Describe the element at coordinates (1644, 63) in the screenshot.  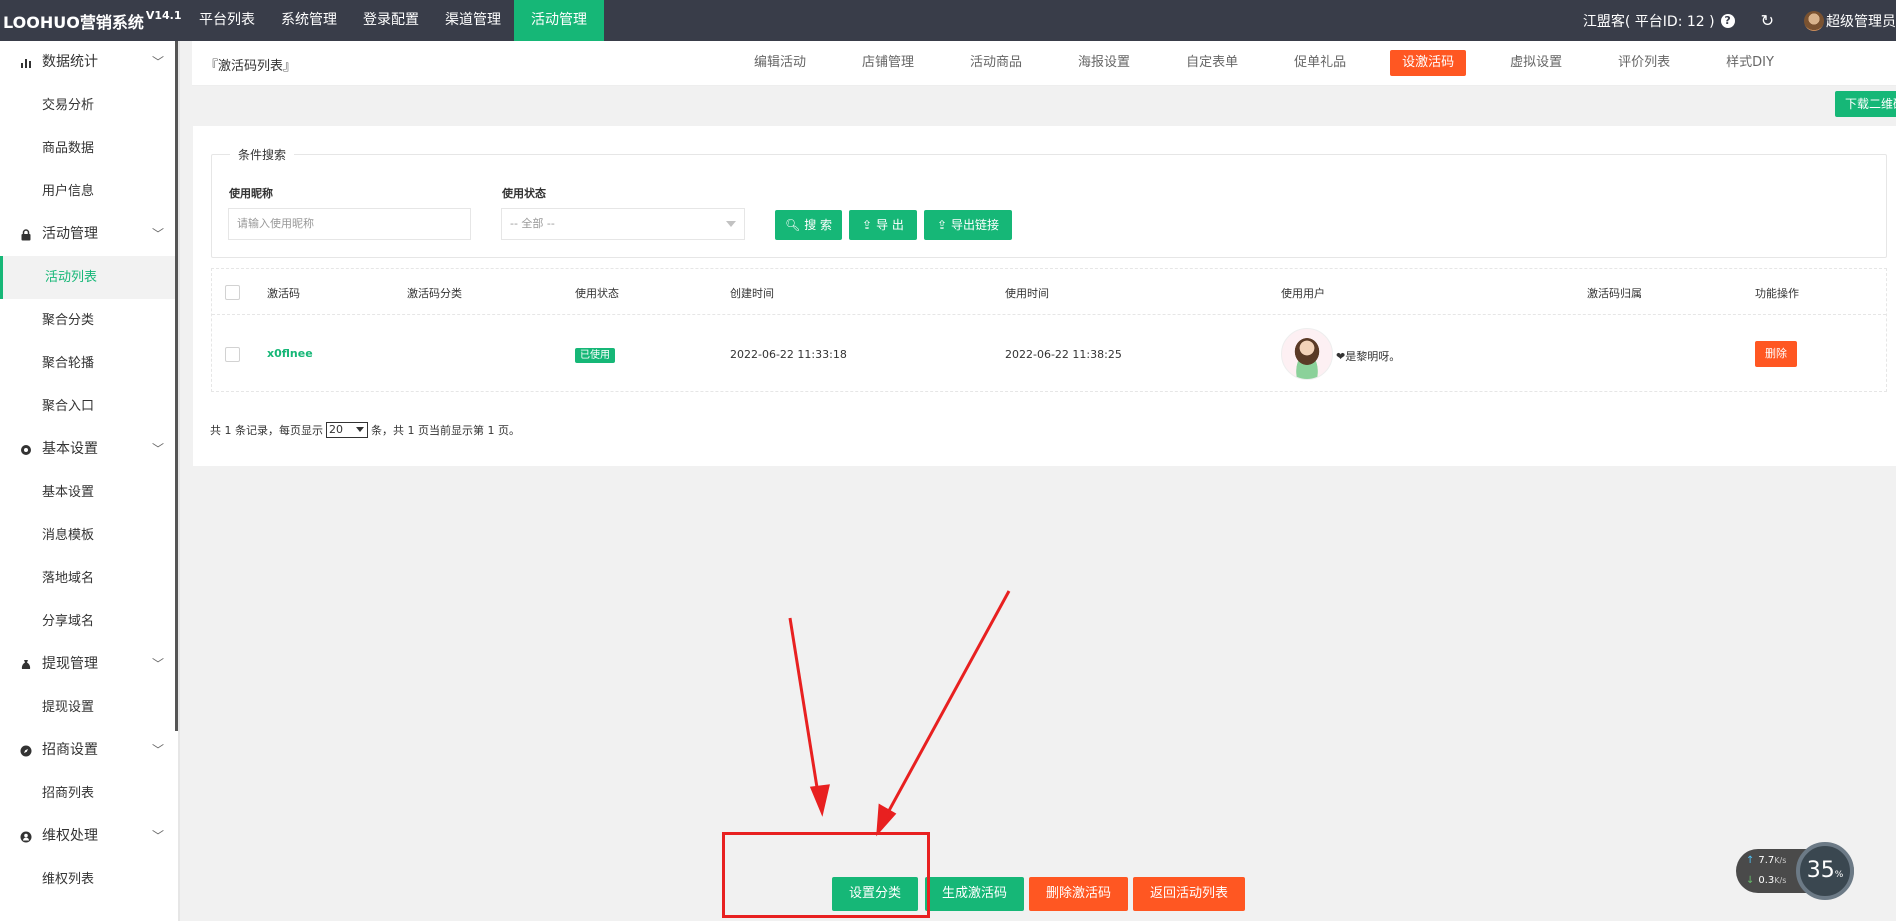
I see `tab-review-list: 评价列表` at that location.